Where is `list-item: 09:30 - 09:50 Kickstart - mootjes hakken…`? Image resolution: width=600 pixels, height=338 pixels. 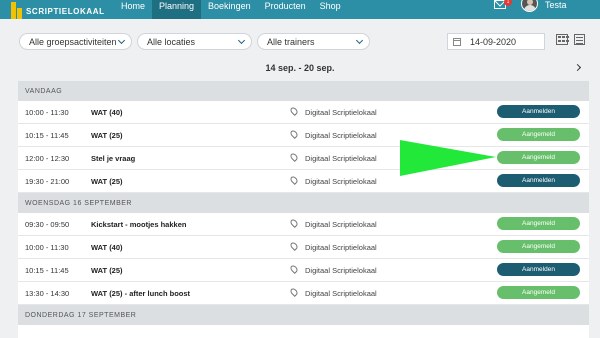 list-item: 09:30 - 09:50 Kickstart - mootjes hakken… is located at coordinates (303, 224).